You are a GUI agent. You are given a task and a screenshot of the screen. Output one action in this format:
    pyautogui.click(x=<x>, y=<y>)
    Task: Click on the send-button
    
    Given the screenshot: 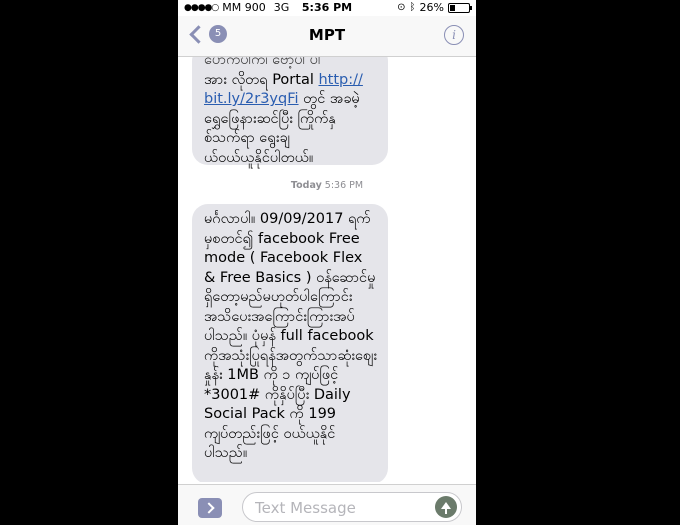 What is the action you would take?
    pyautogui.click(x=446, y=507)
    